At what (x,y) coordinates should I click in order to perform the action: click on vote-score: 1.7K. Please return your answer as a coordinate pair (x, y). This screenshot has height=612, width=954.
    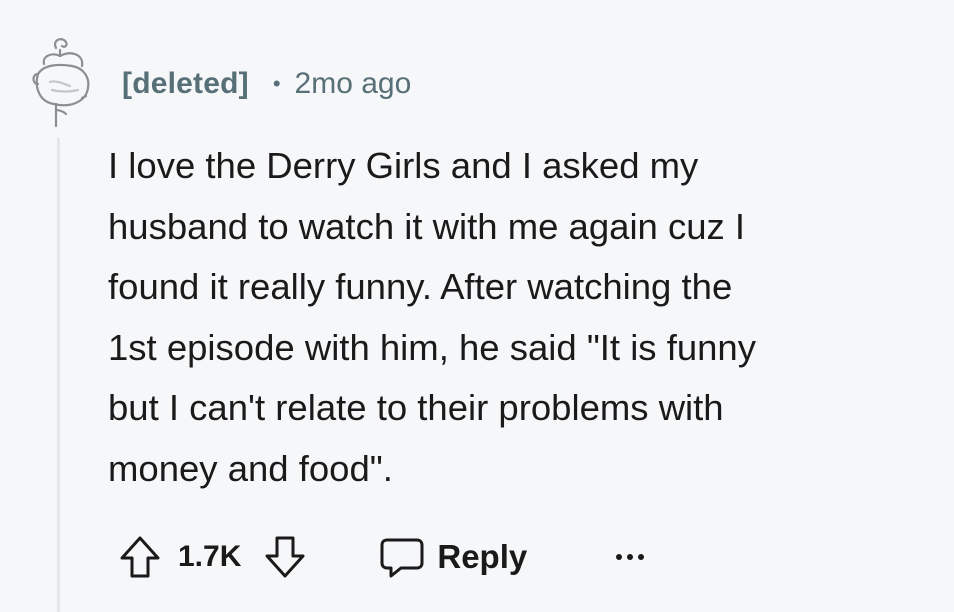
    Looking at the image, I should click on (210, 556).